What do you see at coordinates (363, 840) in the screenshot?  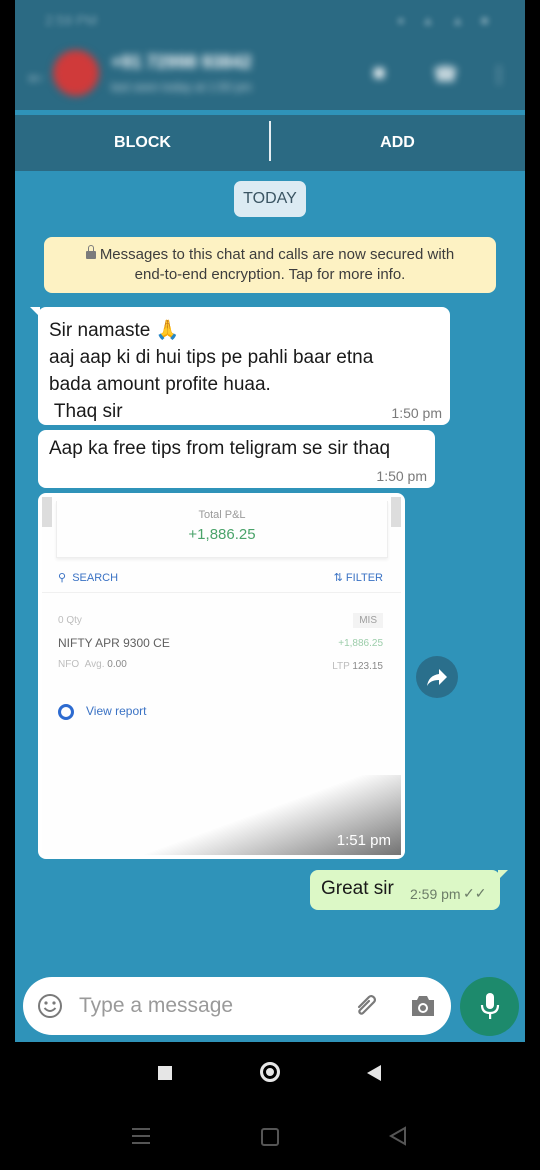 I see `message-time: 1:51 pm` at bounding box center [363, 840].